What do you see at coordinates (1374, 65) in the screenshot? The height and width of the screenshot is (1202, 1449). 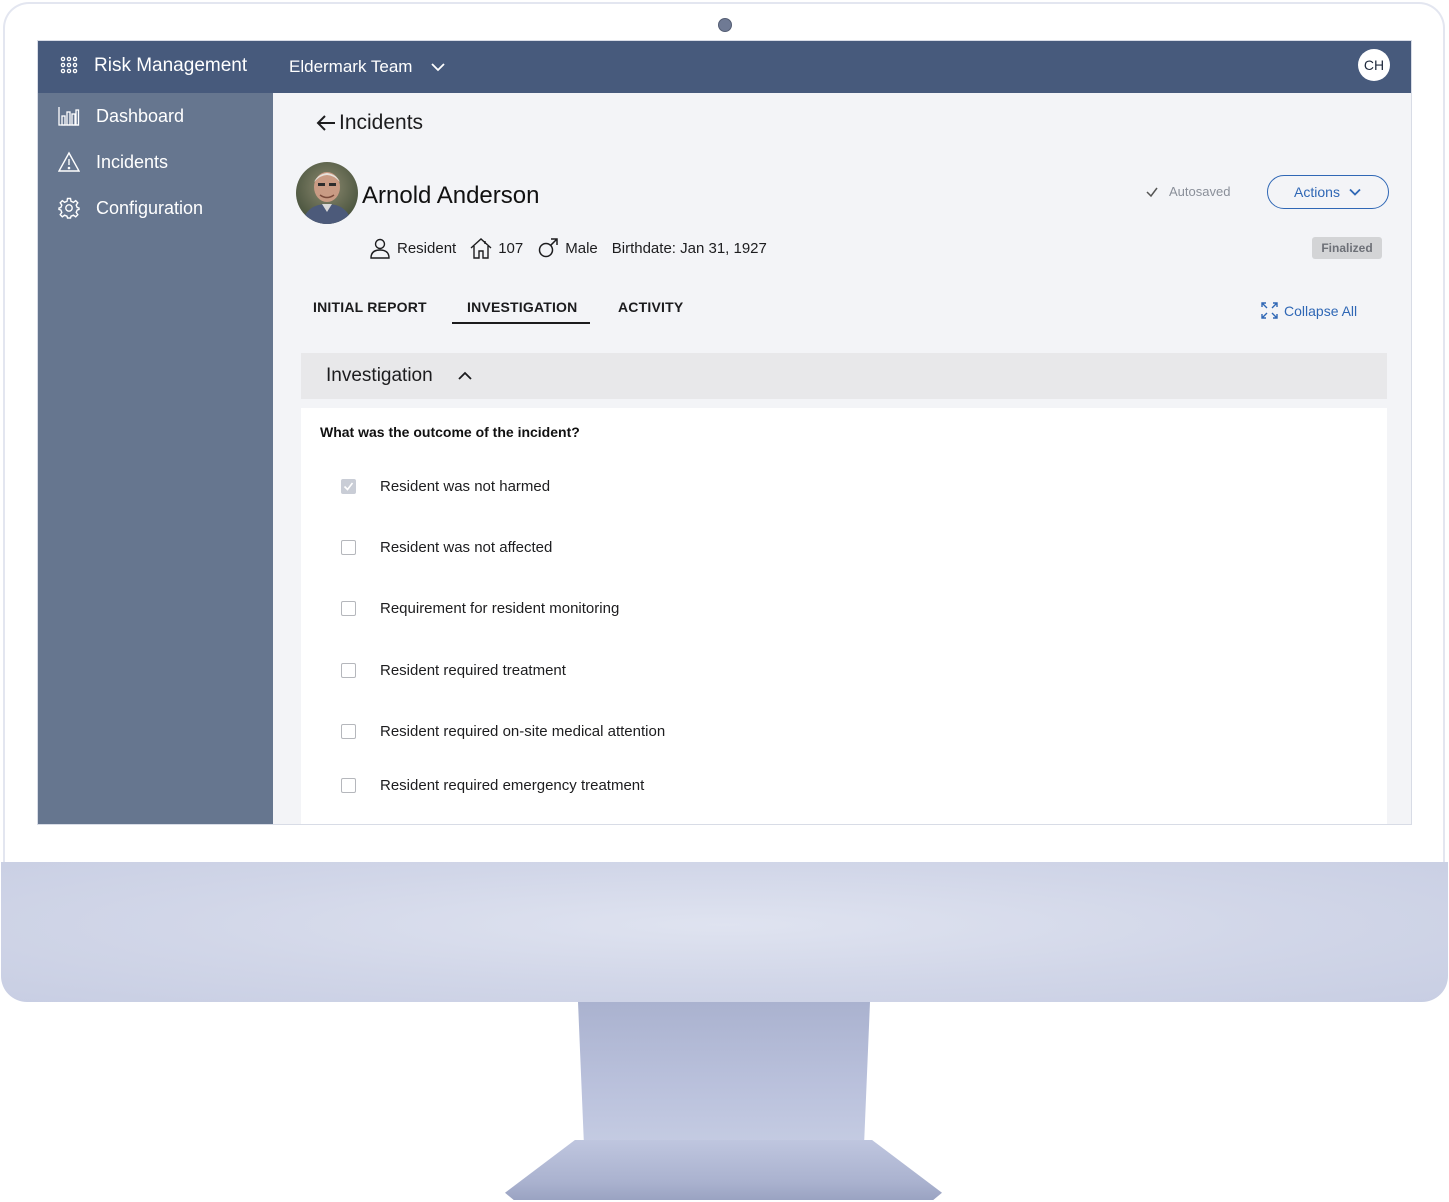 I see `user-avatar: CH` at bounding box center [1374, 65].